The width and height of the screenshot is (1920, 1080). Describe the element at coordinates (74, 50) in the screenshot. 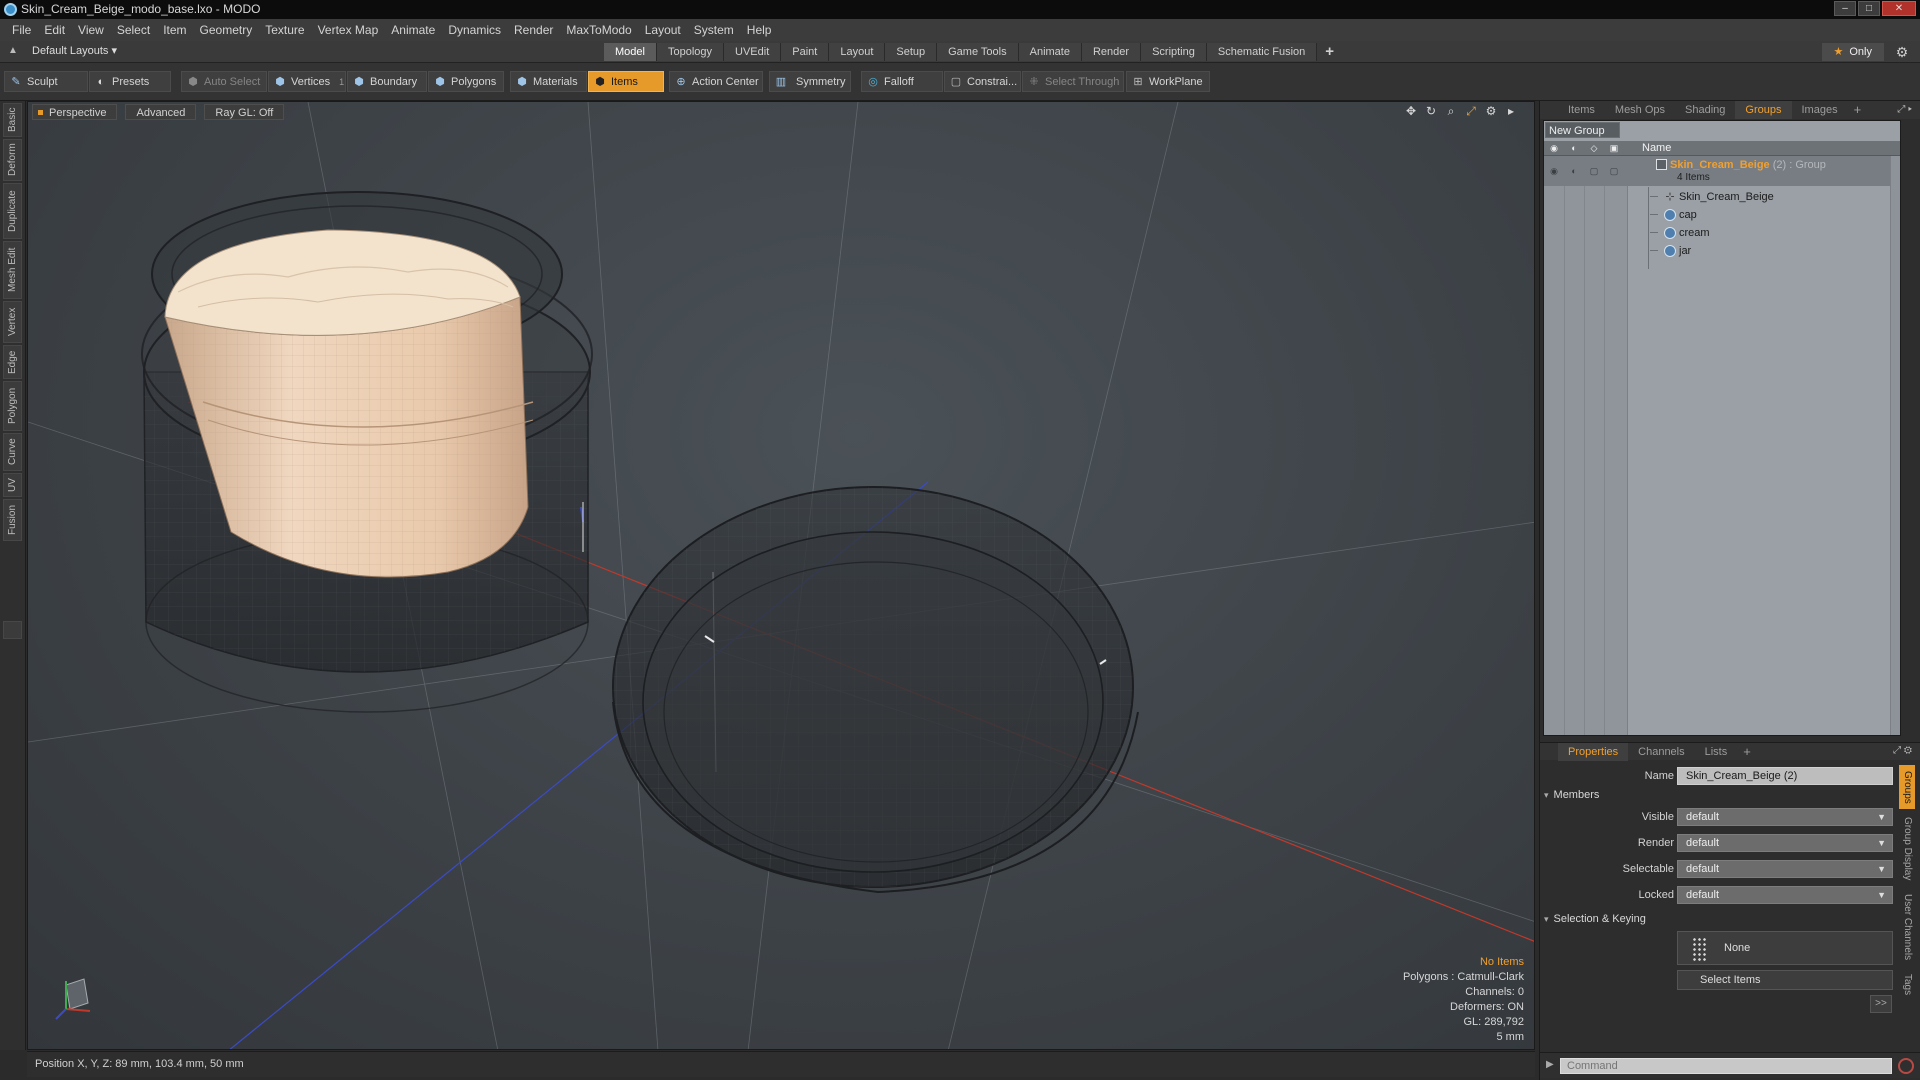

I see `default-layouts-dropdown: Default Layouts ▾` at that location.